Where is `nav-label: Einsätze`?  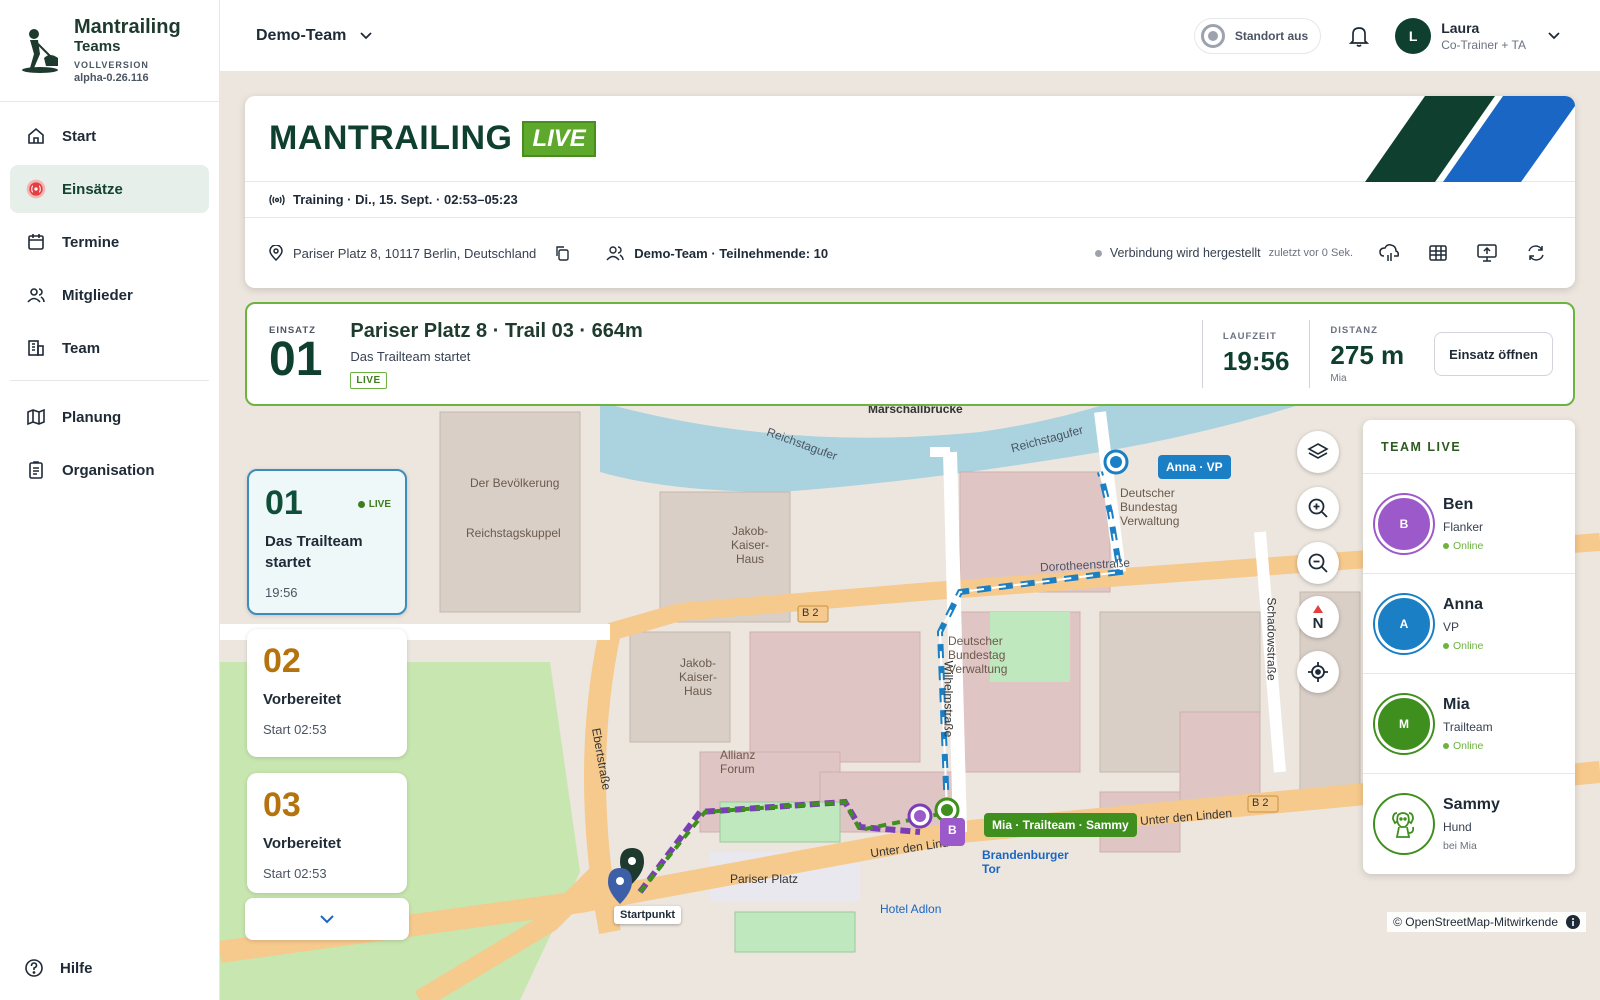
nav-label: Einsätze is located at coordinates (92, 189).